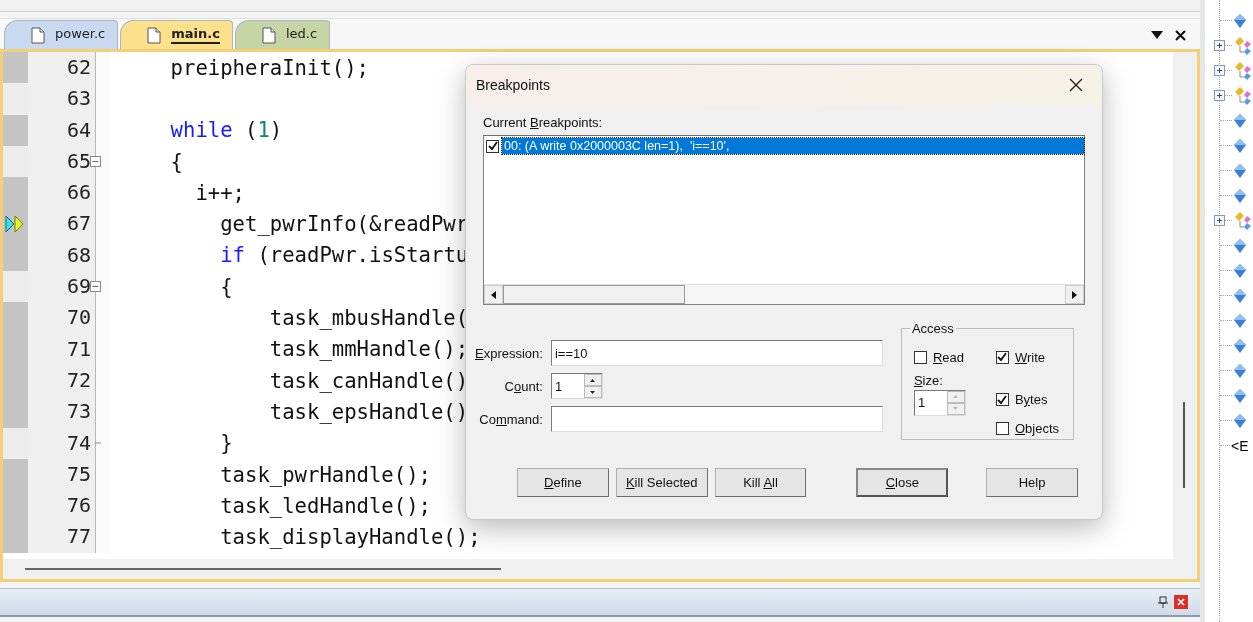 This screenshot has height=622, width=1253. What do you see at coordinates (1185, 305) in the screenshot?
I see `vertical-scrollbar` at bounding box center [1185, 305].